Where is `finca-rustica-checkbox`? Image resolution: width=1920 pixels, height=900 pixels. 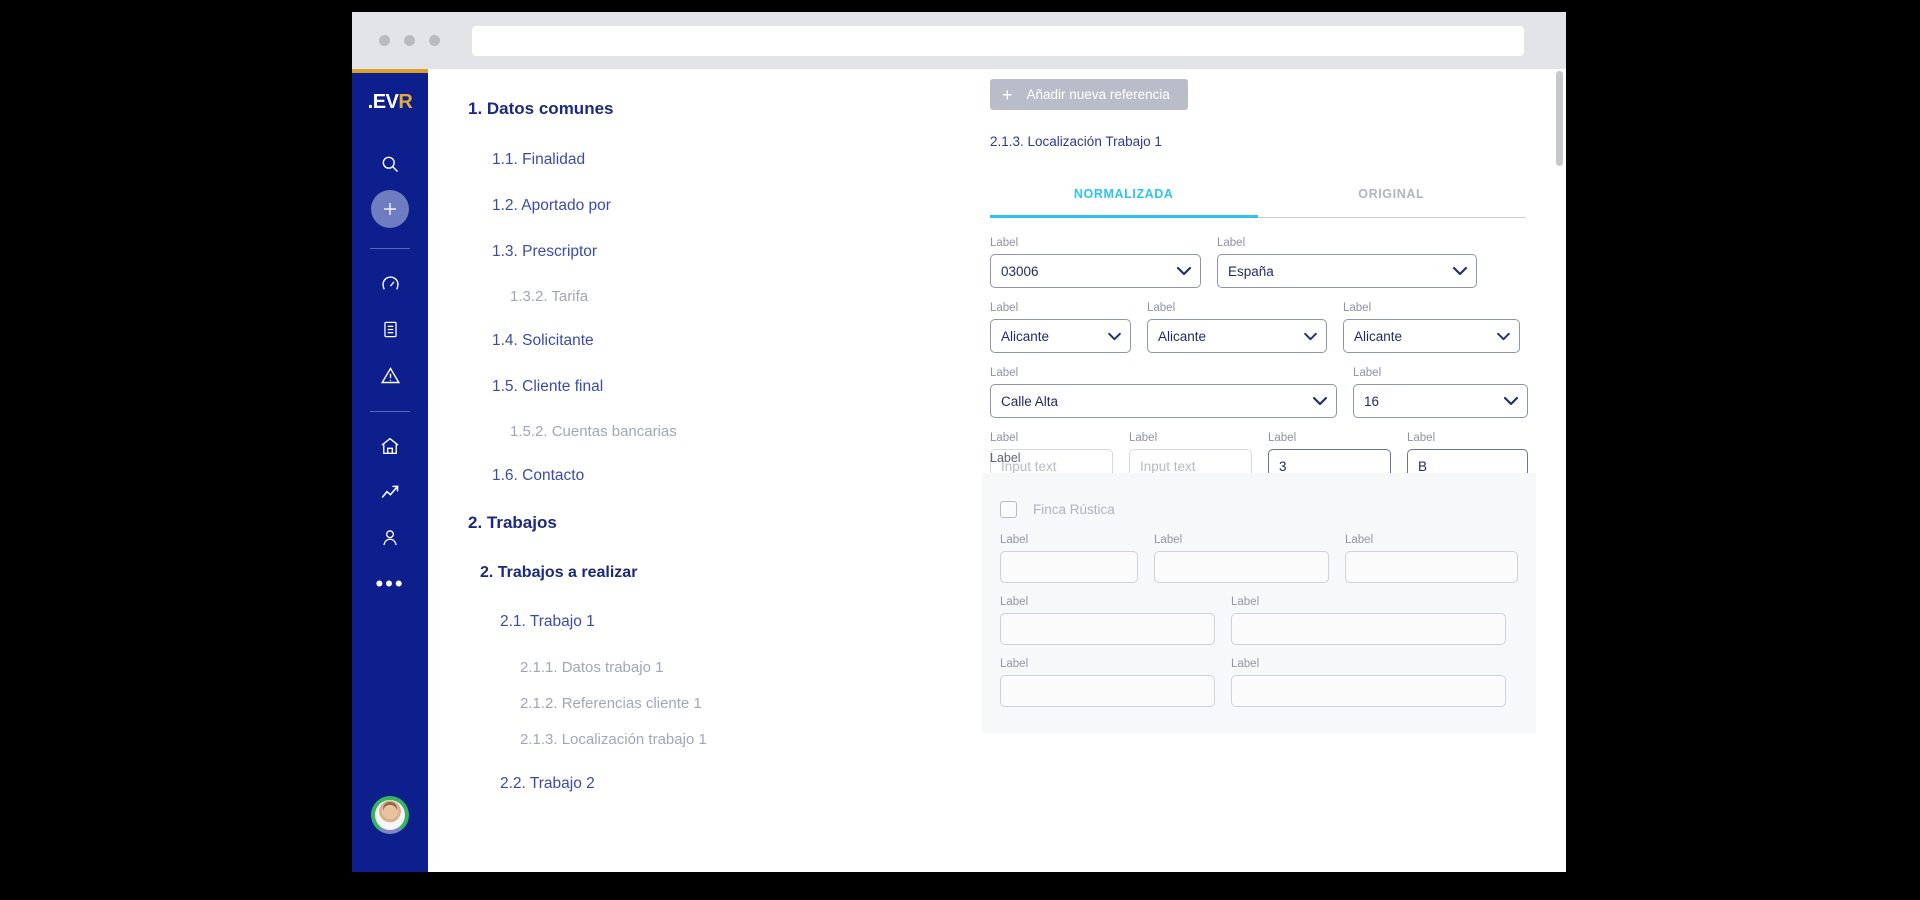 finca-rustica-checkbox is located at coordinates (1008, 509).